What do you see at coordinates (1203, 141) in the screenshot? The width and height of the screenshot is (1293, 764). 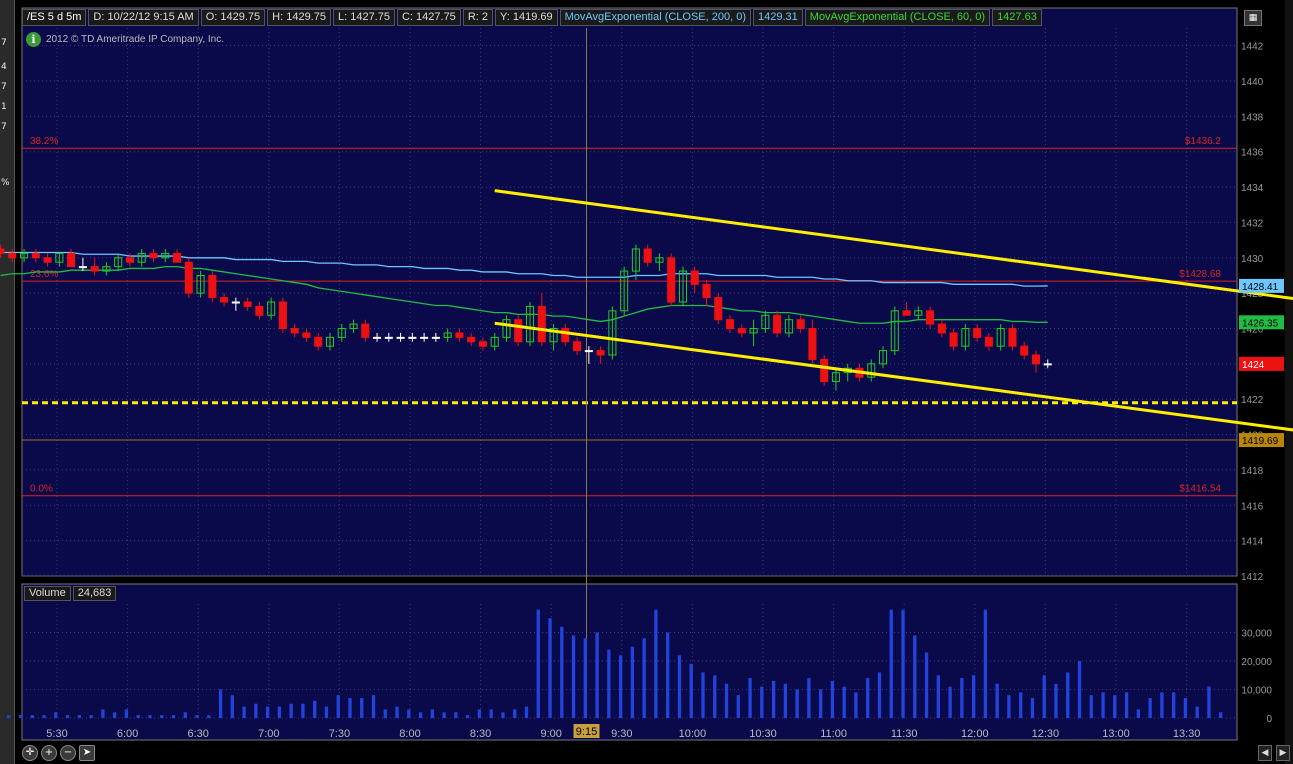 I see `fib-price-label: $1436.2` at bounding box center [1203, 141].